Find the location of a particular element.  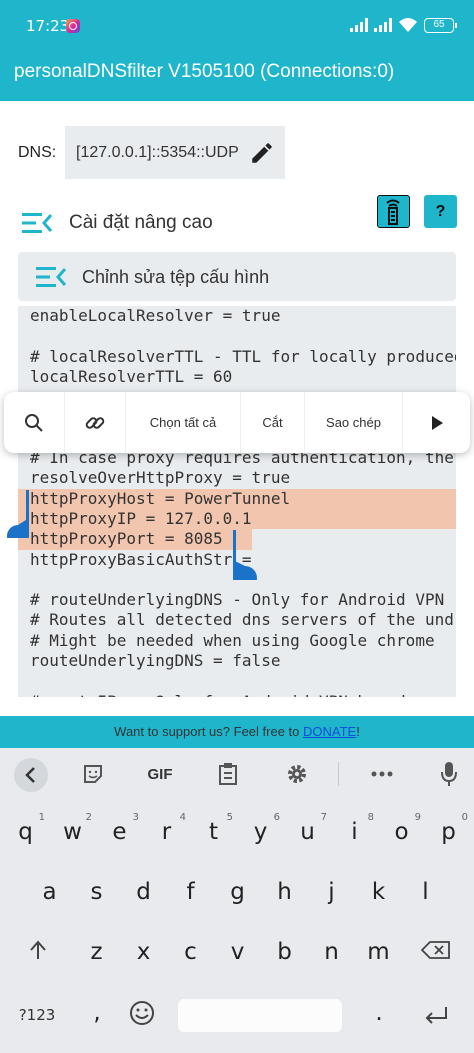

gif-button: GIF is located at coordinates (160, 774).